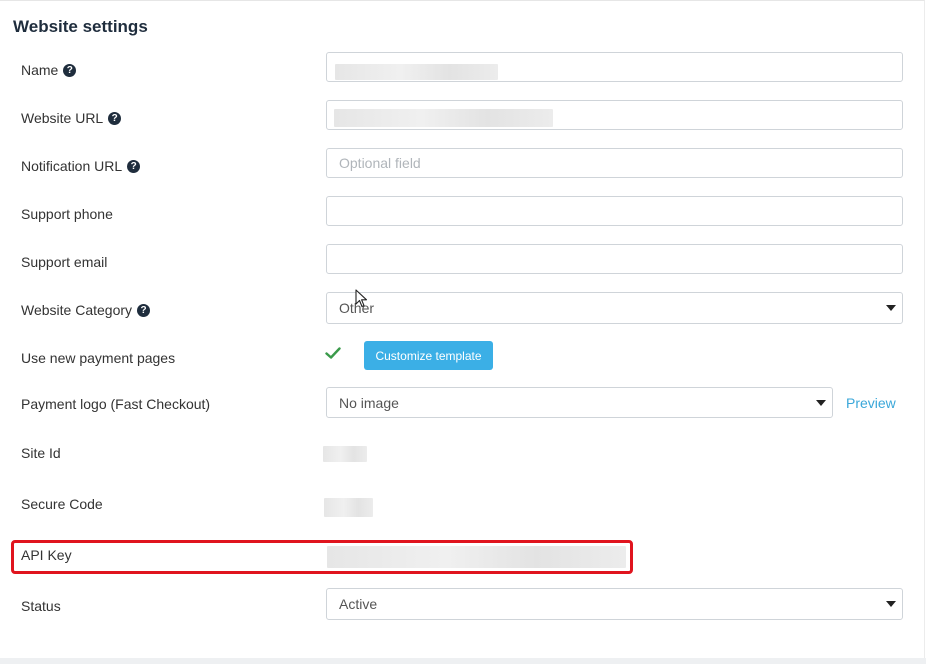 The image size is (926, 664). I want to click on status-value: Active, so click(358, 604).